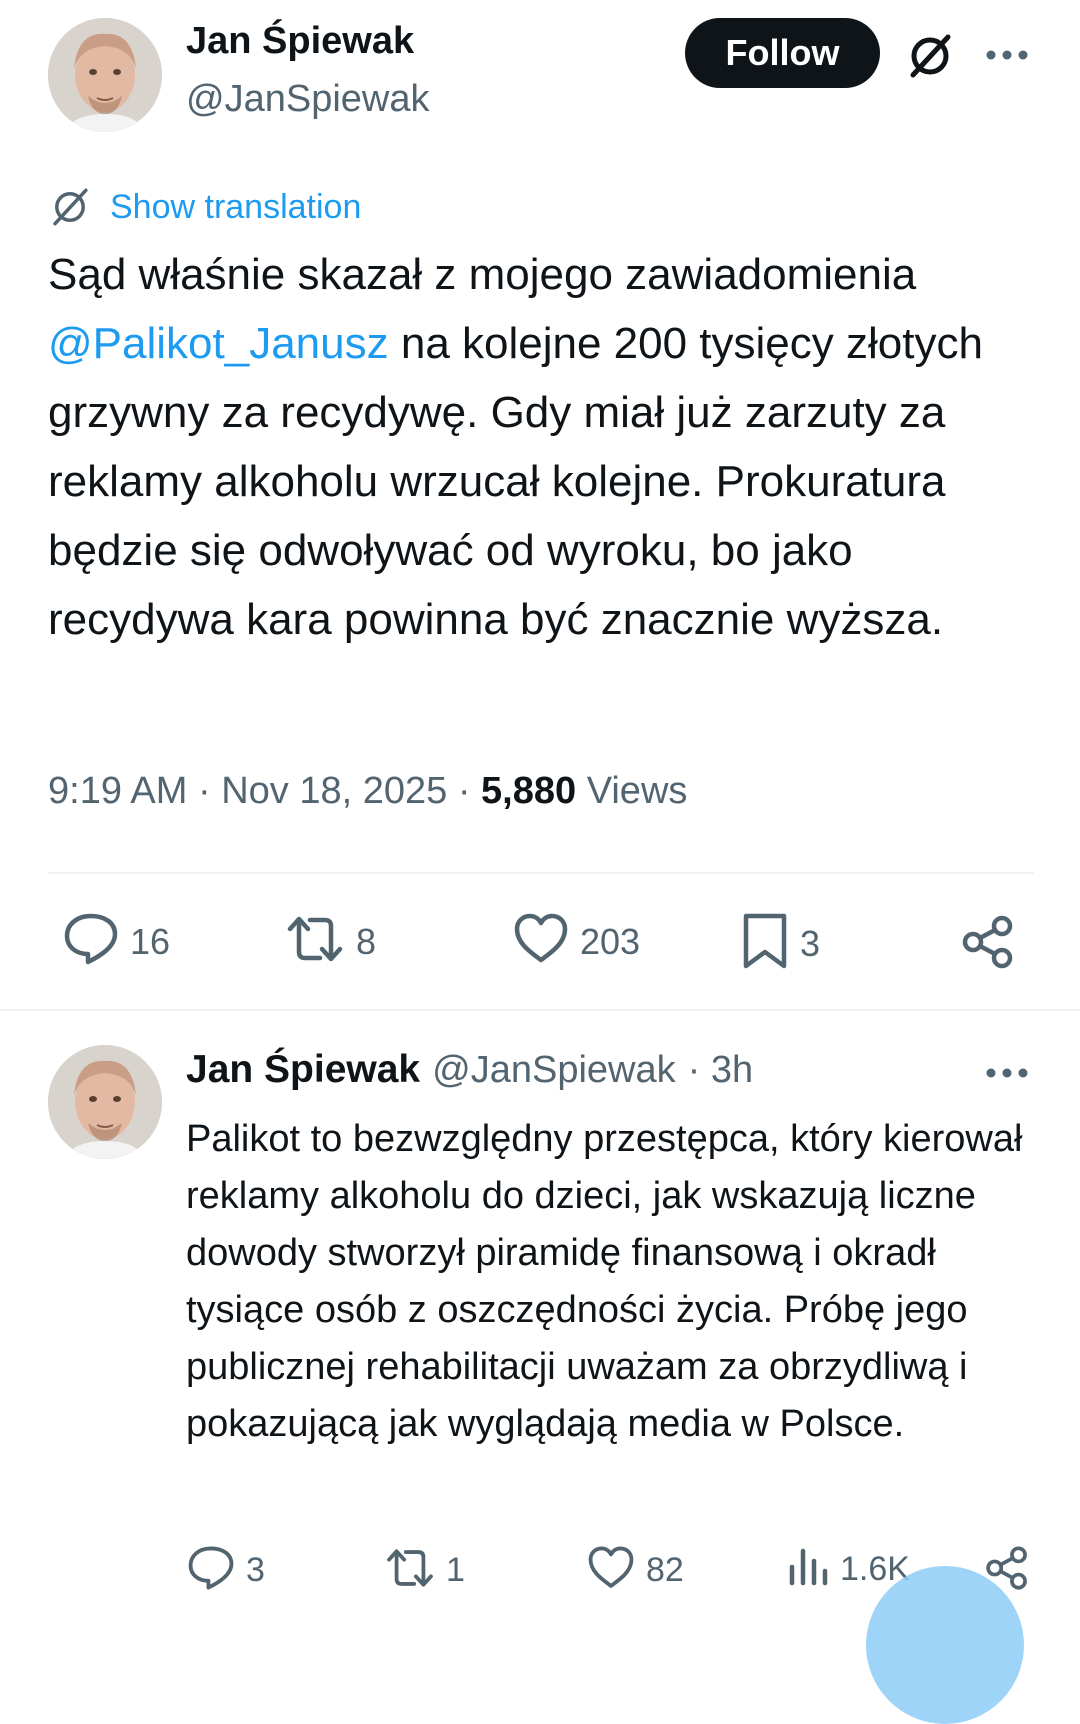 The width and height of the screenshot is (1080, 1724). I want to click on repost-button: 8, so click(330, 941).